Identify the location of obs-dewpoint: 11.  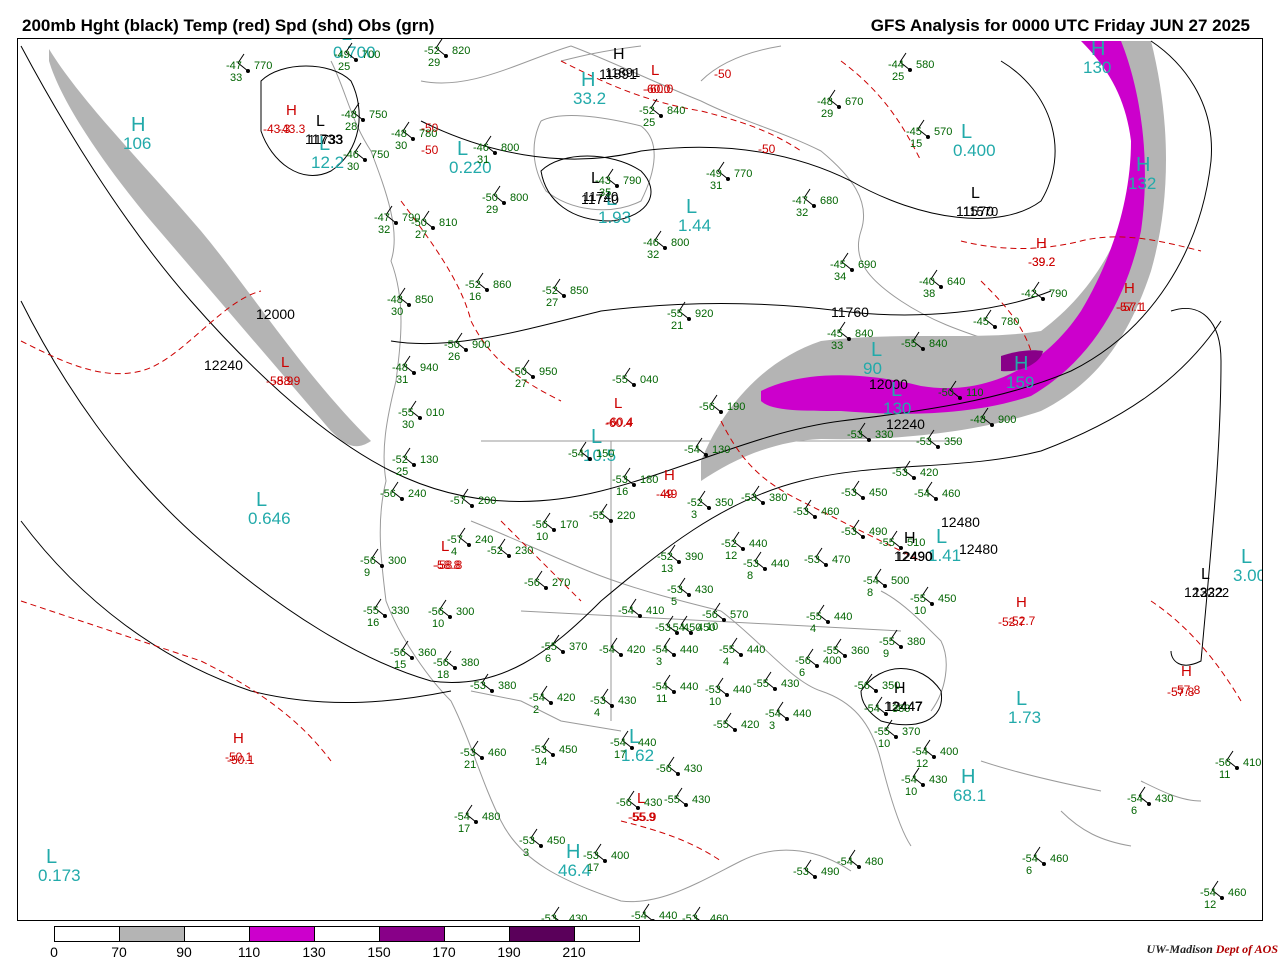
(661, 699).